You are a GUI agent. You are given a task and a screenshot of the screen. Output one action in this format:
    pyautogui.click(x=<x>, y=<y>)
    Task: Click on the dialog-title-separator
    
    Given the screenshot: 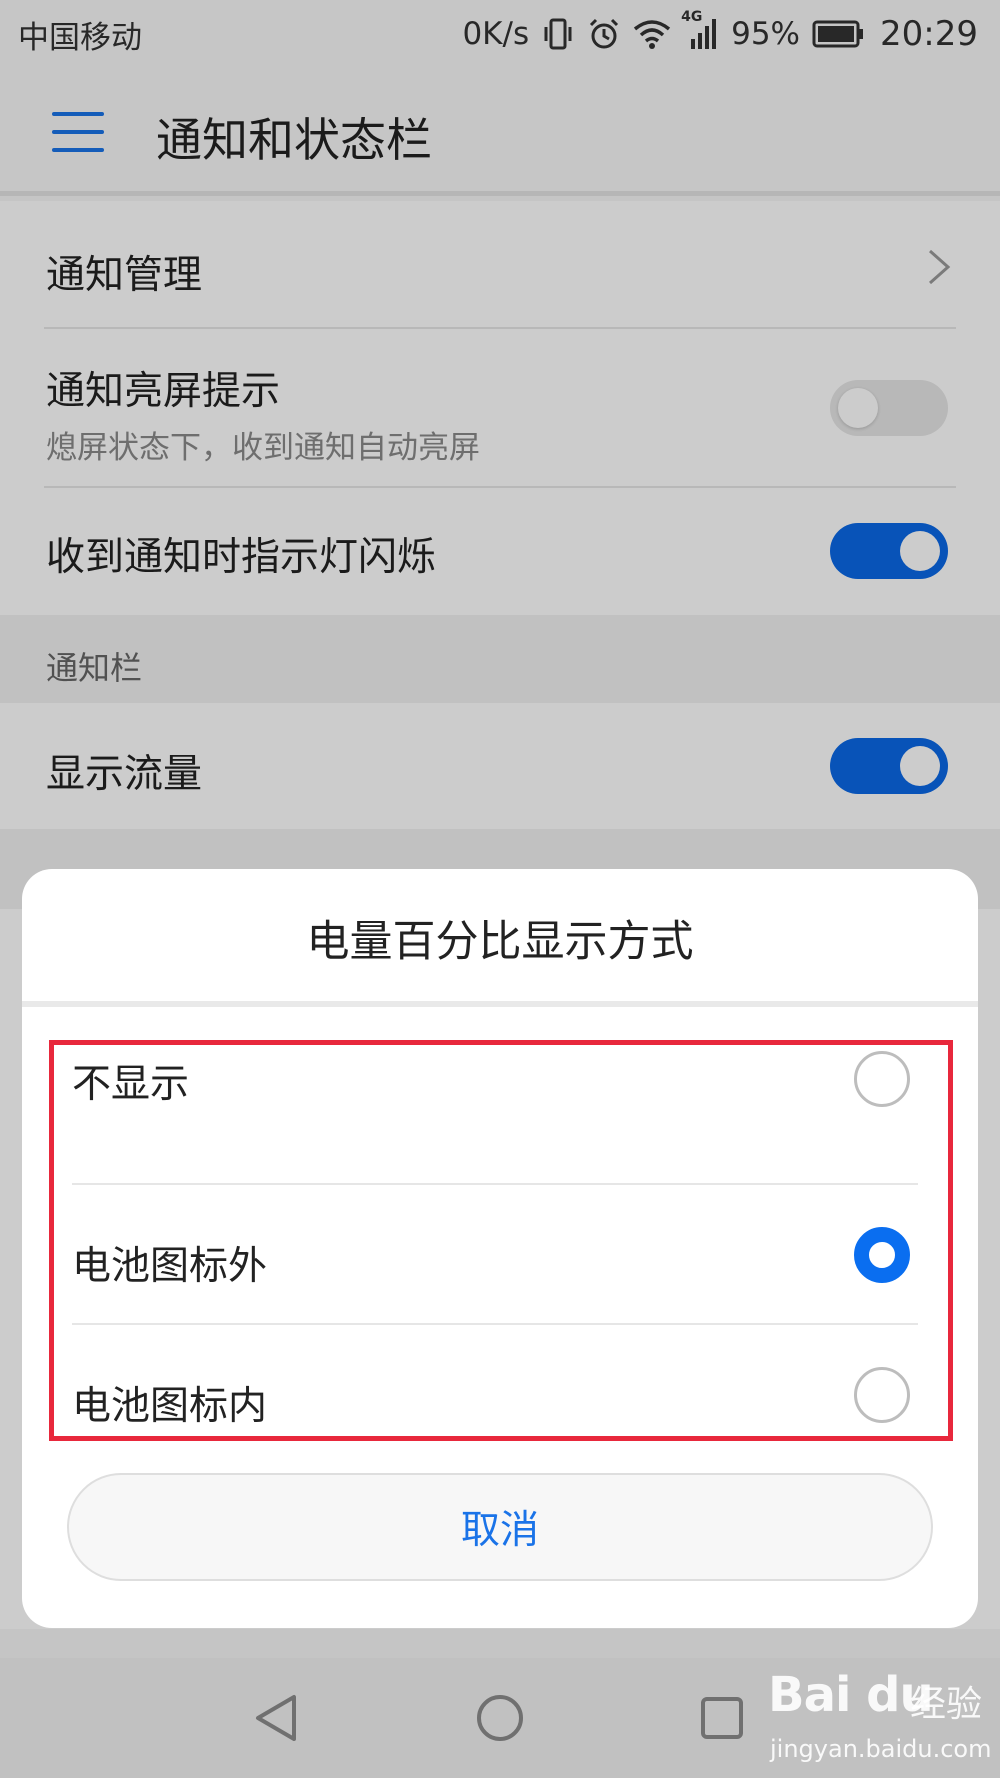 What is the action you would take?
    pyautogui.click(x=500, y=1004)
    